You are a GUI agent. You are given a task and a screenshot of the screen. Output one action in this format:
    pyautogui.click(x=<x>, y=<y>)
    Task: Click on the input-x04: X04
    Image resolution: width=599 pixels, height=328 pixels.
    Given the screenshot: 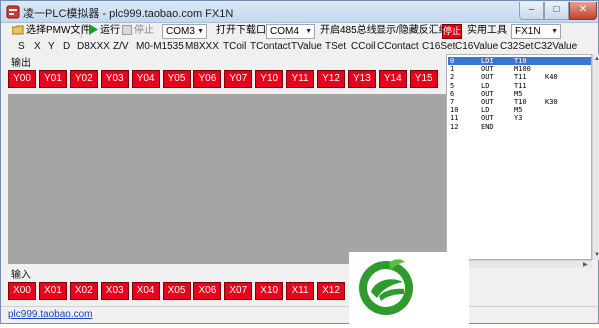 What is the action you would take?
    pyautogui.click(x=145, y=291)
    